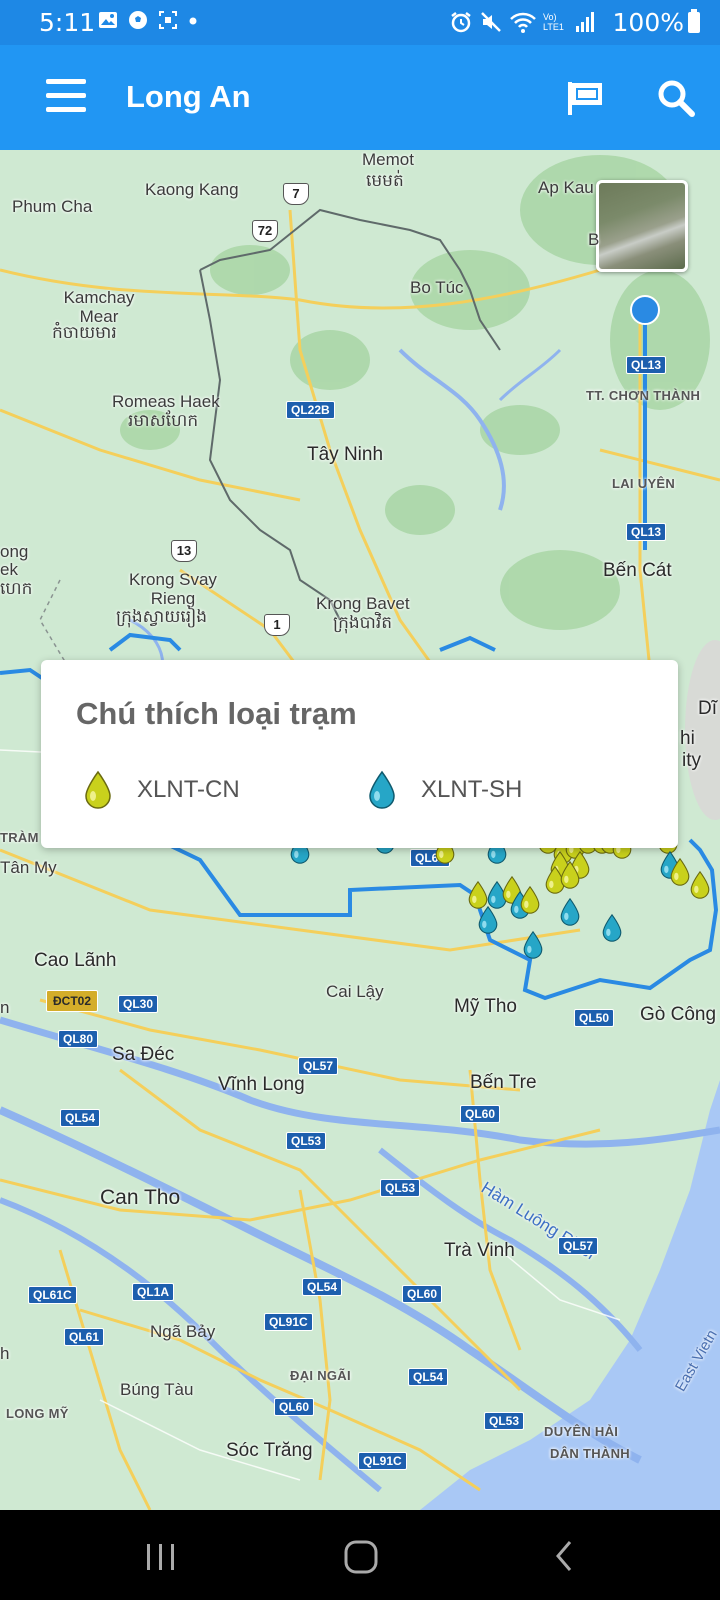 The height and width of the screenshot is (1600, 720). Describe the element at coordinates (173, 589) in the screenshot. I see `place-label: Krong Svay Rieng` at that location.